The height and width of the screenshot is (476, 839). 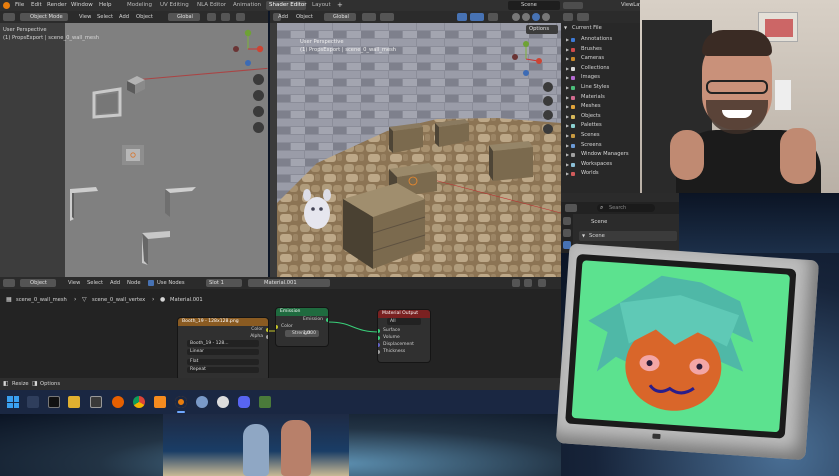 I want to click on left-menu-add: Add, so click(x=124, y=17).